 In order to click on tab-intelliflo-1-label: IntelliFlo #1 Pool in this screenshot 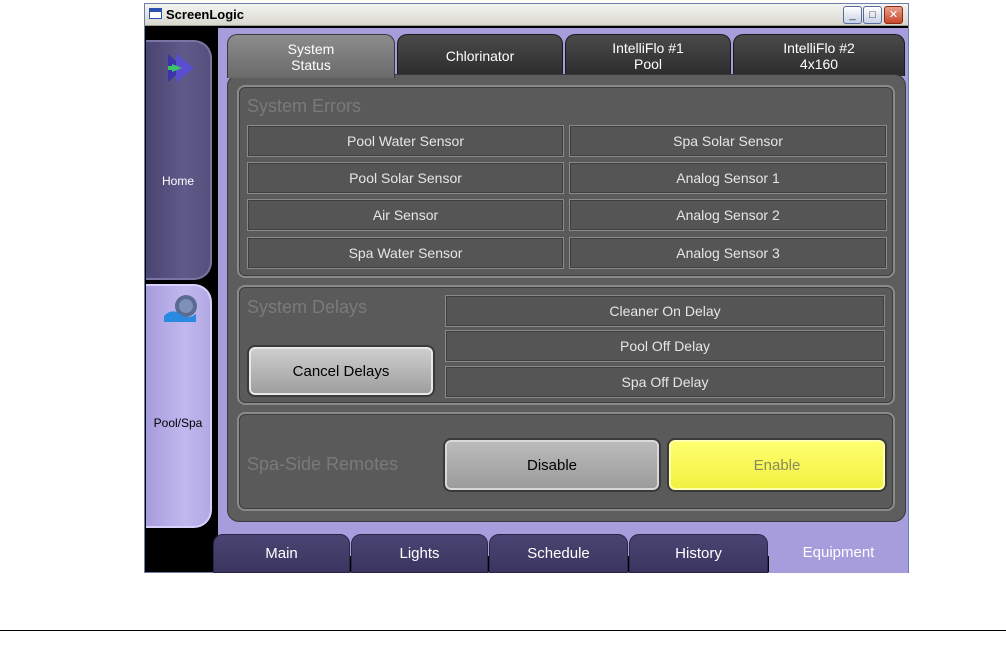, I will do `click(648, 55)`.